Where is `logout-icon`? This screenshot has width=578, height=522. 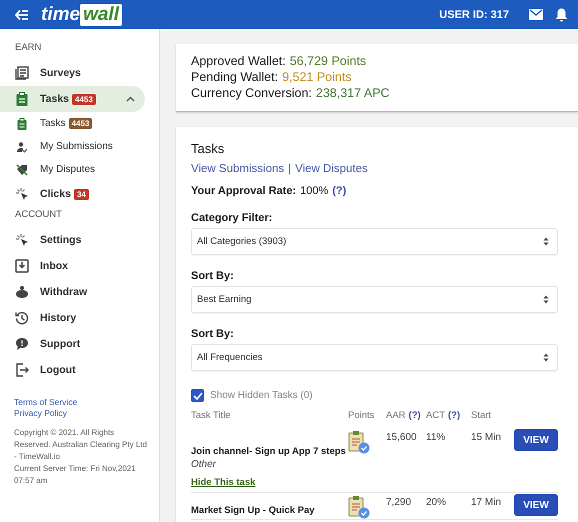 logout-icon is located at coordinates (22, 370).